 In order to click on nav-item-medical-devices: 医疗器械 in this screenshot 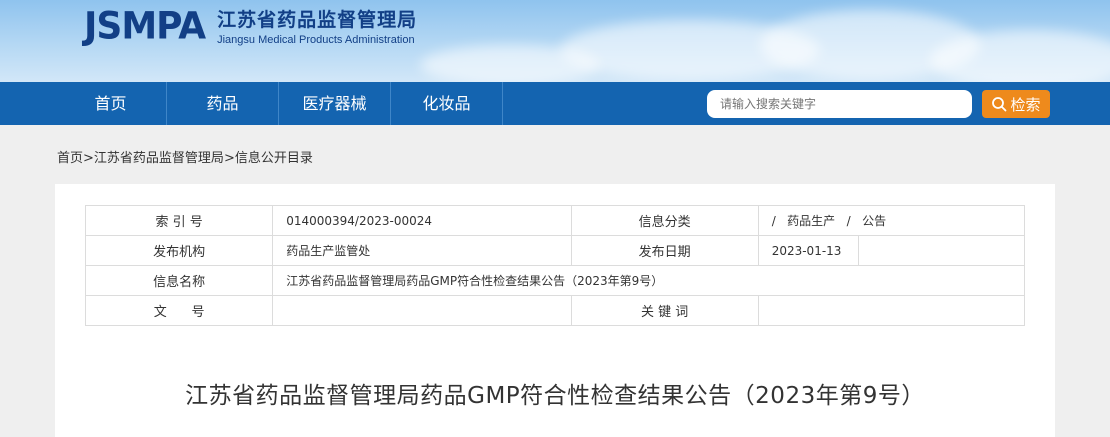, I will do `click(335, 103)`.